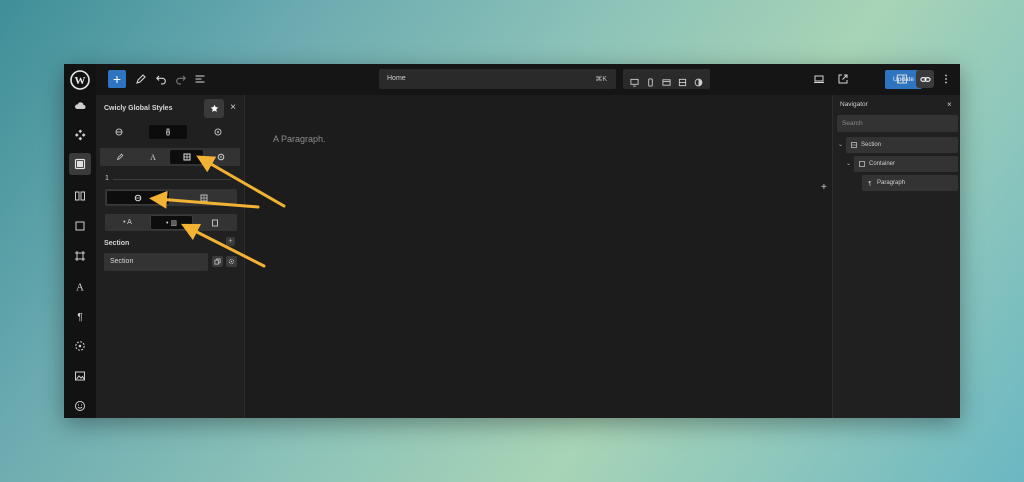 The width and height of the screenshot is (1024, 482). I want to click on option-layout: • ▥, so click(171, 222).